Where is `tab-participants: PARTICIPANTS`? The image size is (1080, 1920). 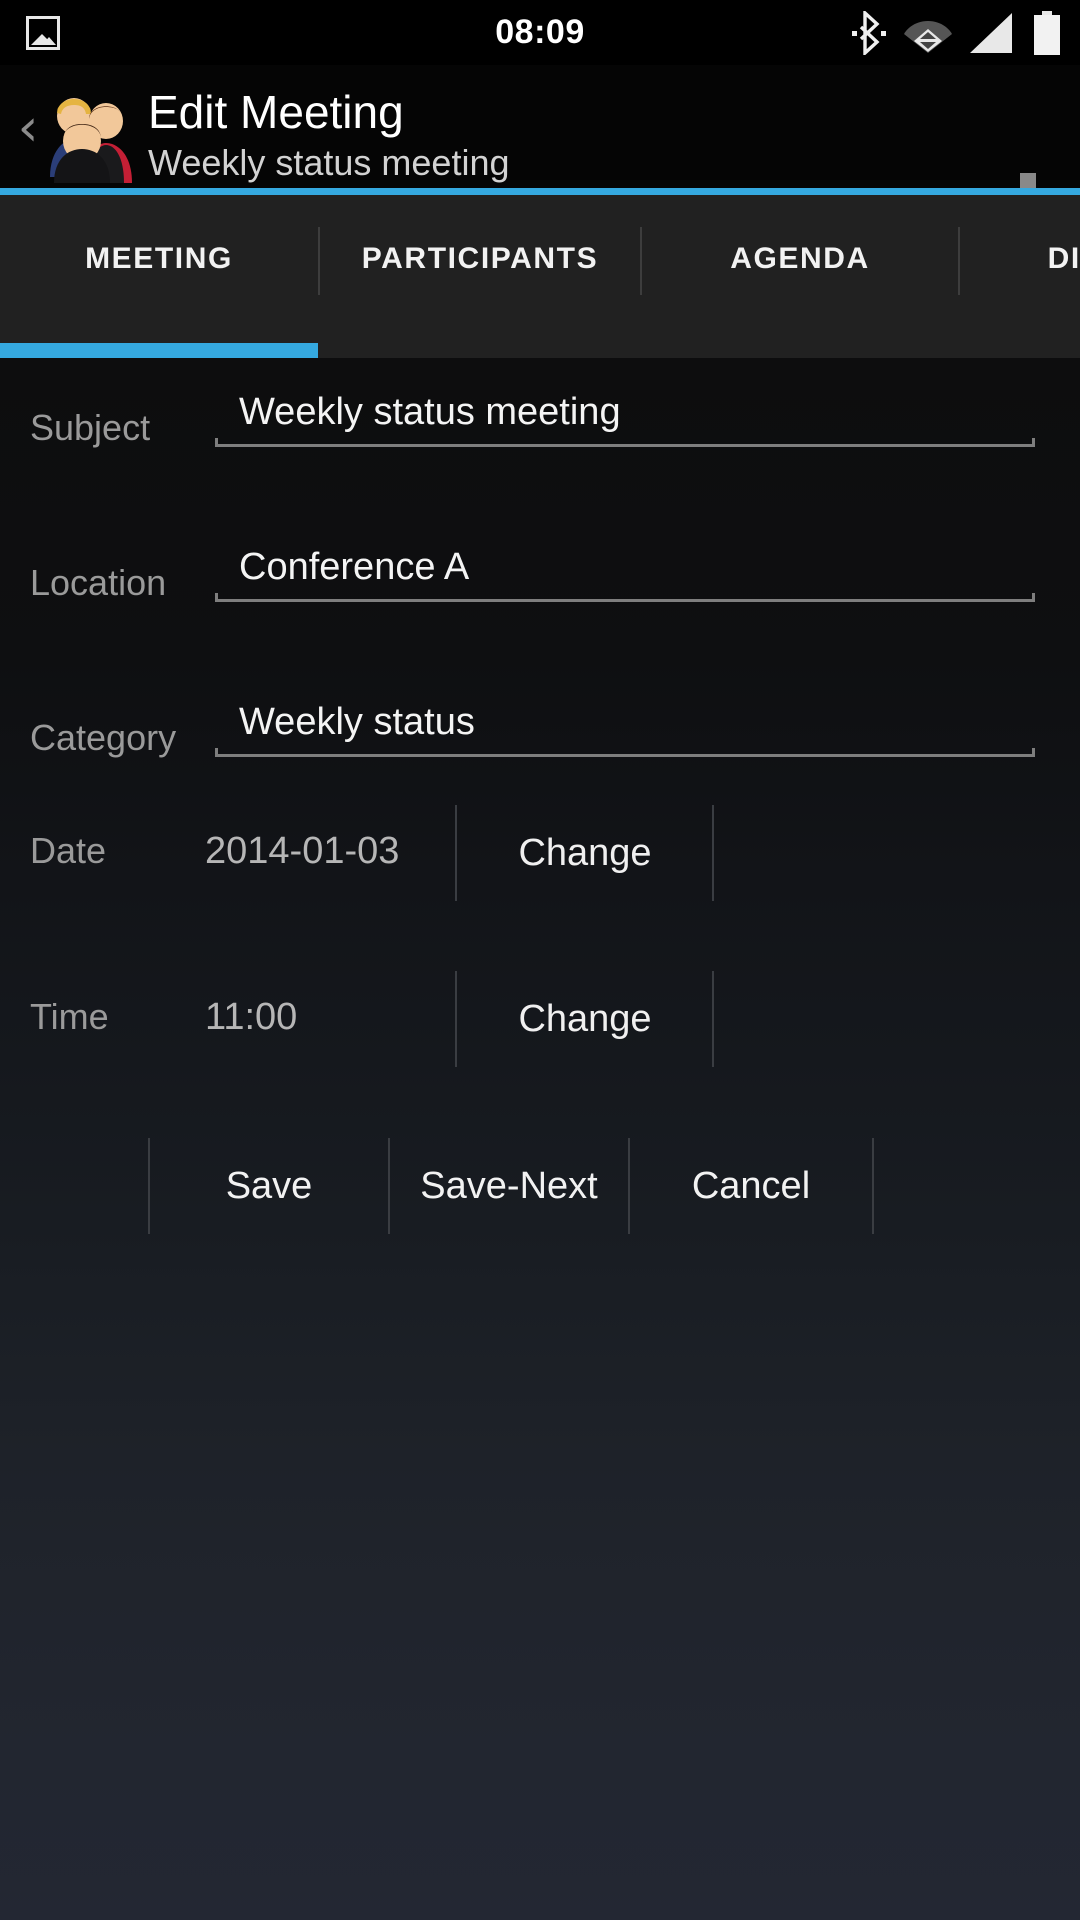
tab-participants: PARTICIPANTS is located at coordinates (480, 276).